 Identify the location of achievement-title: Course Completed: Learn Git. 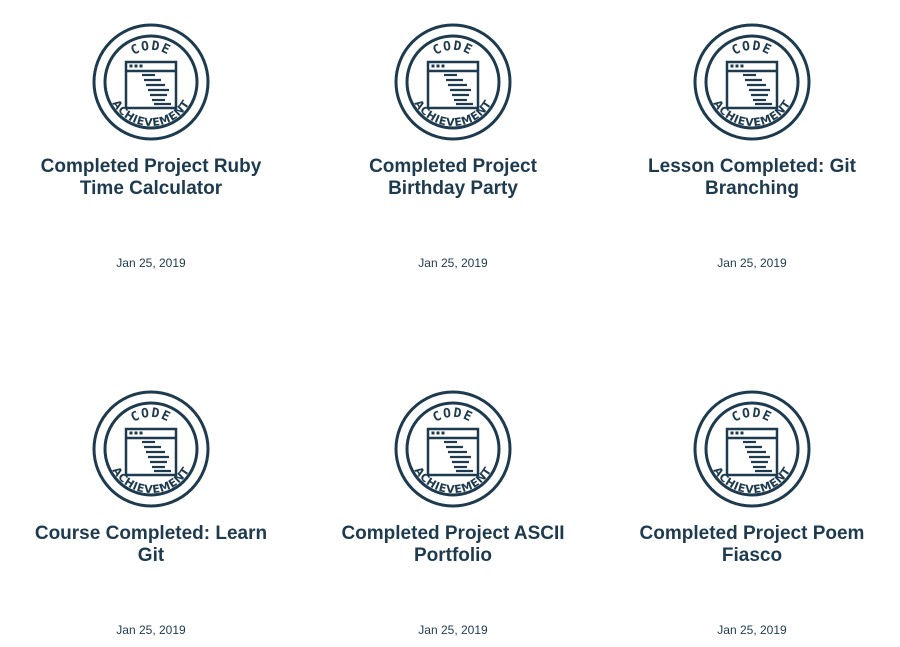
(151, 544).